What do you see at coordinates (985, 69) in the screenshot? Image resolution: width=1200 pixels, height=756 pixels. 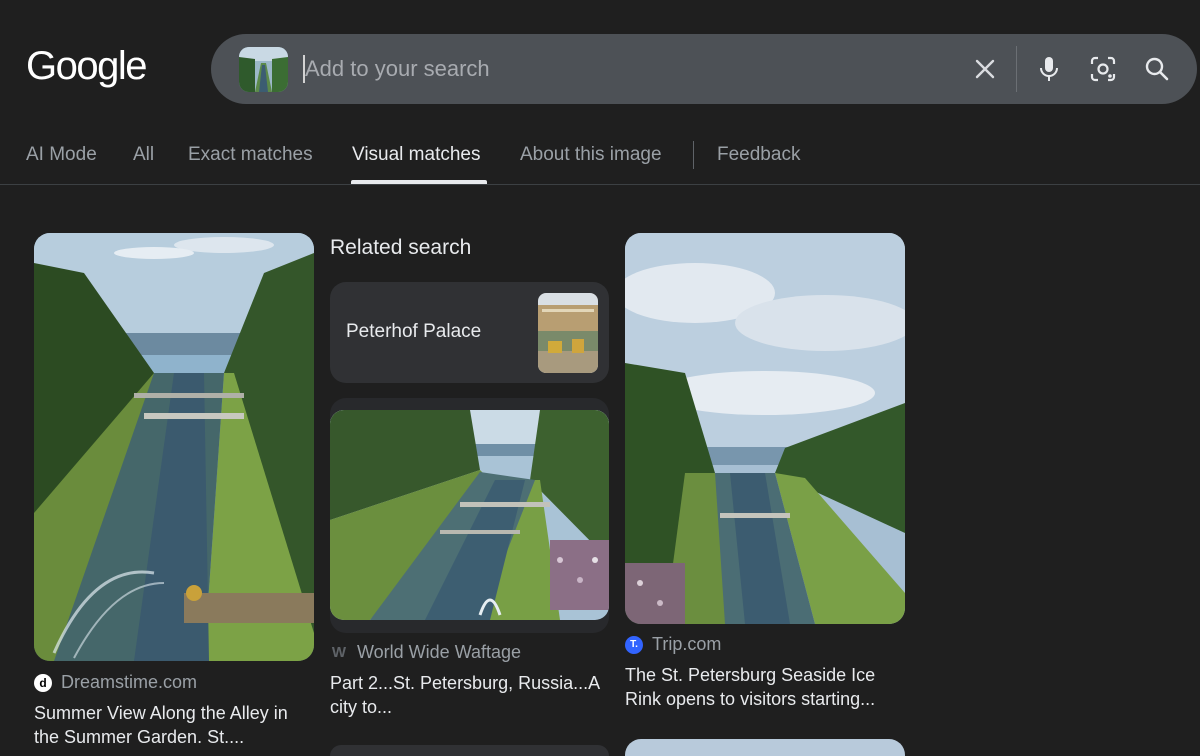 I see `close-icon` at bounding box center [985, 69].